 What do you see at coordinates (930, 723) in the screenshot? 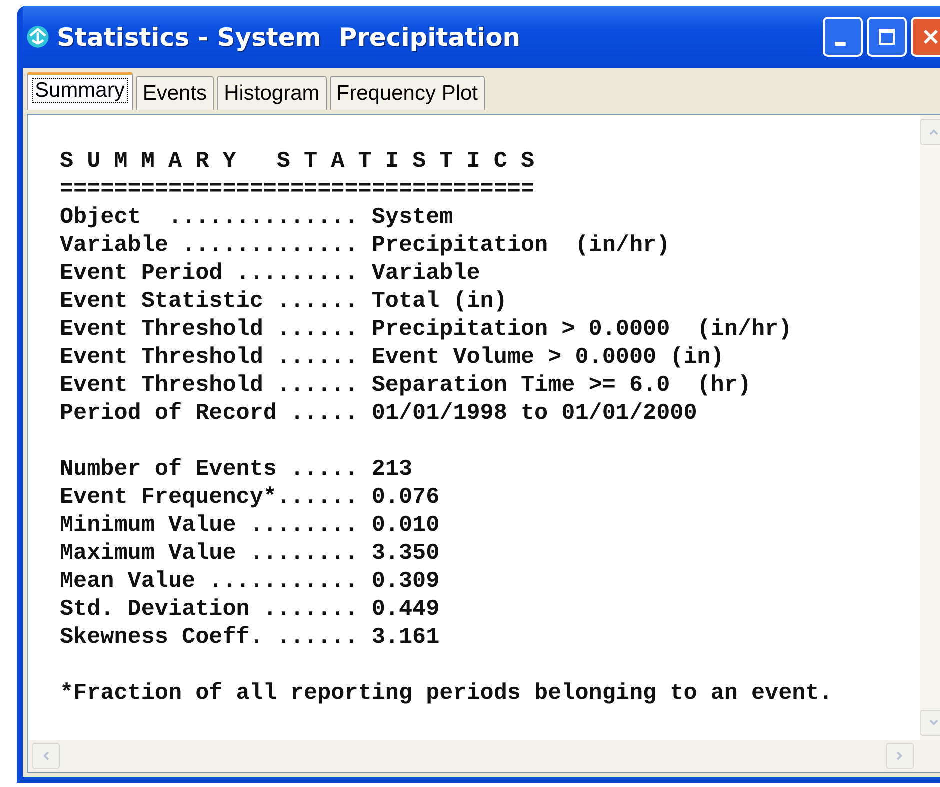
I see `scroll-down-button` at bounding box center [930, 723].